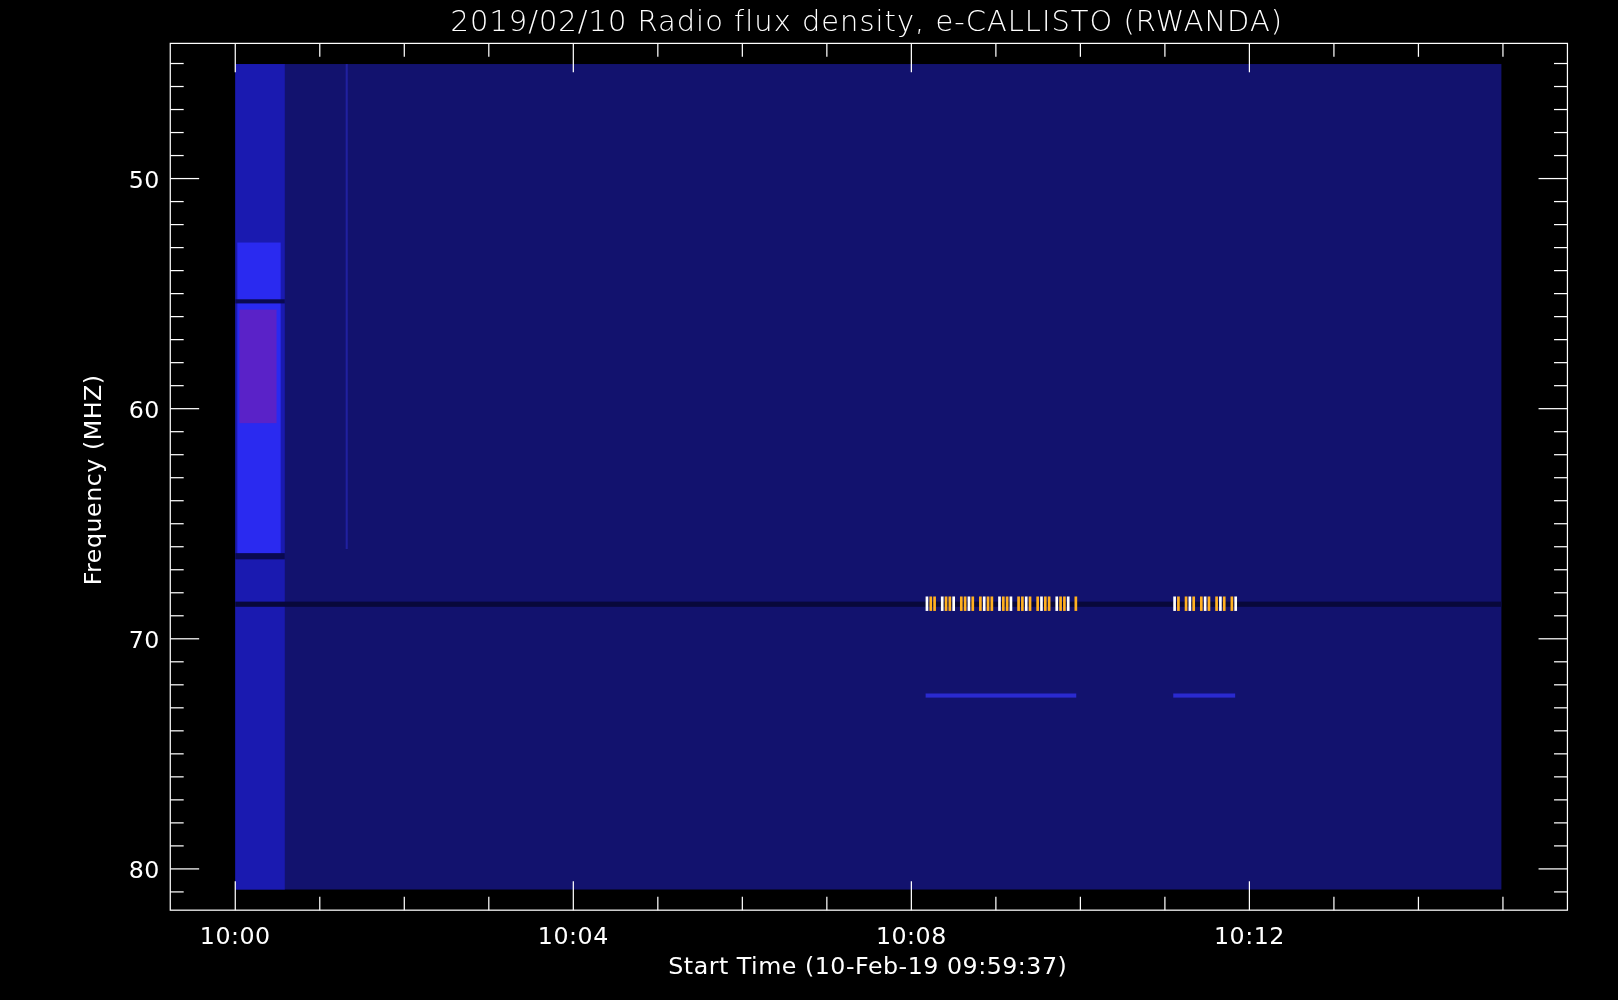 The width and height of the screenshot is (1618, 1000). What do you see at coordinates (144, 179) in the screenshot?
I see `y-tick-label: 50` at bounding box center [144, 179].